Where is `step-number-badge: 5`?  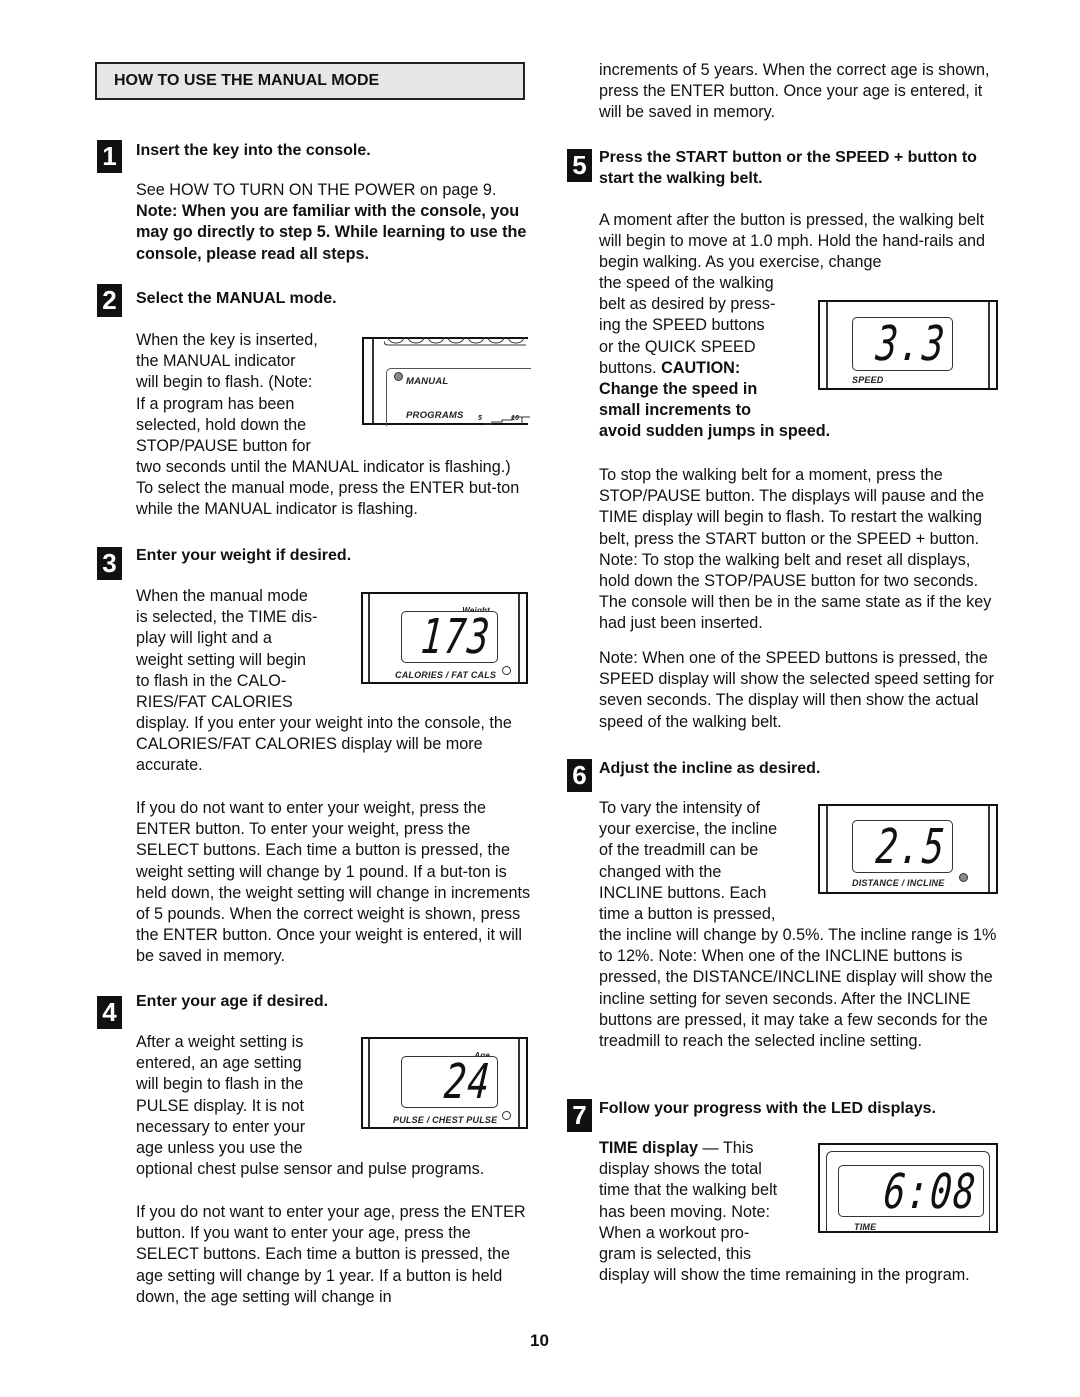
step-number-badge: 5 is located at coordinates (579, 165).